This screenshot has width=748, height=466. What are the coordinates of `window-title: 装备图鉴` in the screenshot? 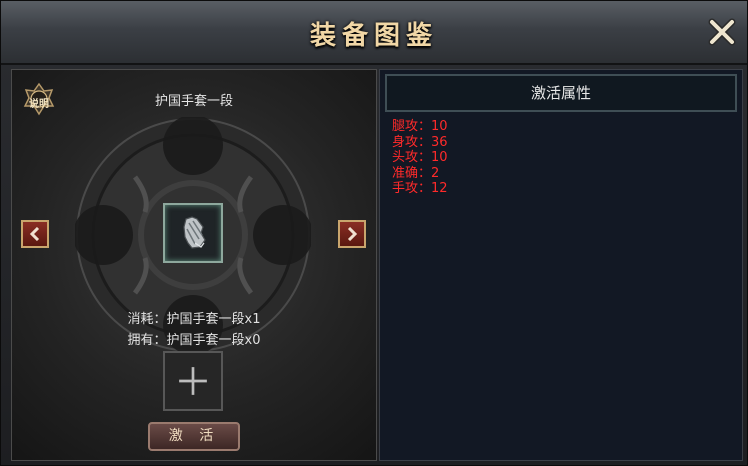 It's located at (373, 36).